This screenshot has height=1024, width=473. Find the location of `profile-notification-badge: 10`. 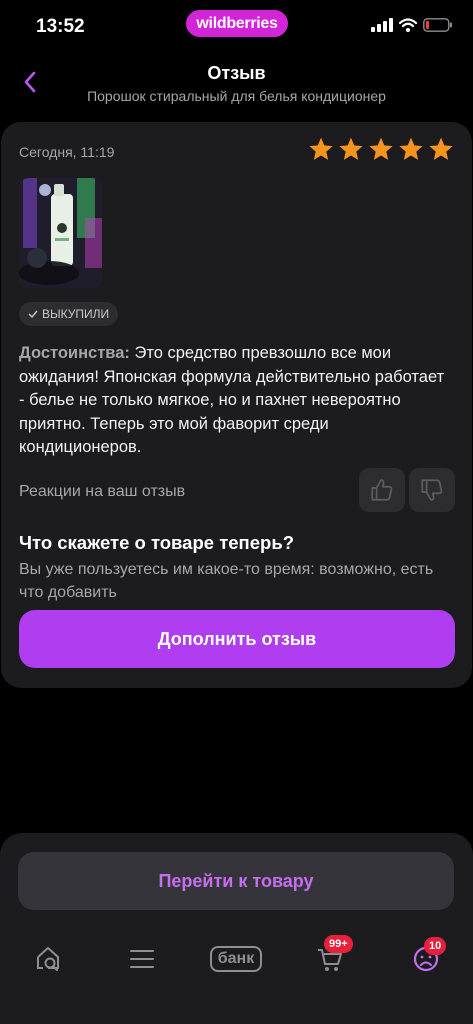

profile-notification-badge: 10 is located at coordinates (435, 946).